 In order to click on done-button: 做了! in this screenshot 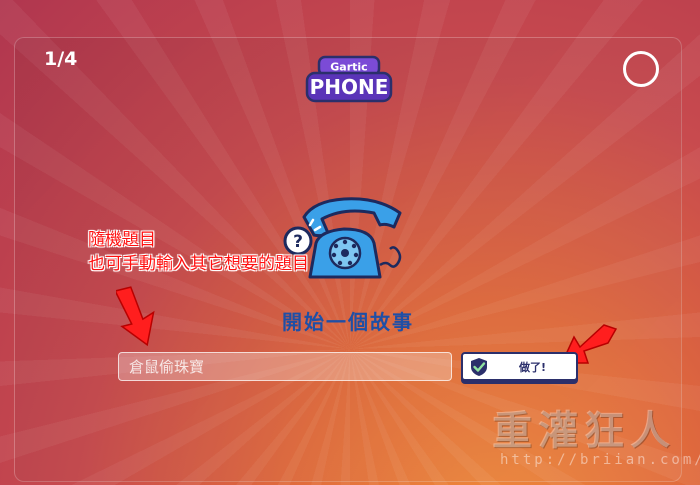, I will do `click(519, 366)`.